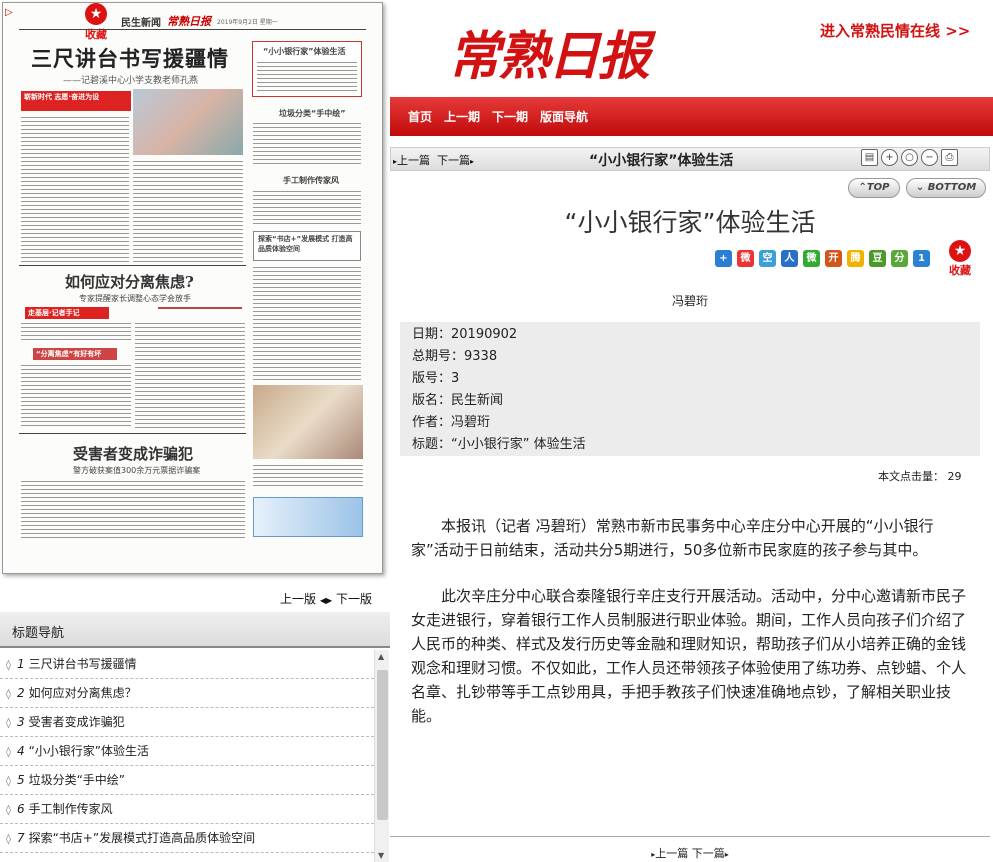 This screenshot has height=862, width=993. I want to click on bottom-button: ⌄ BOTTOM, so click(946, 188).